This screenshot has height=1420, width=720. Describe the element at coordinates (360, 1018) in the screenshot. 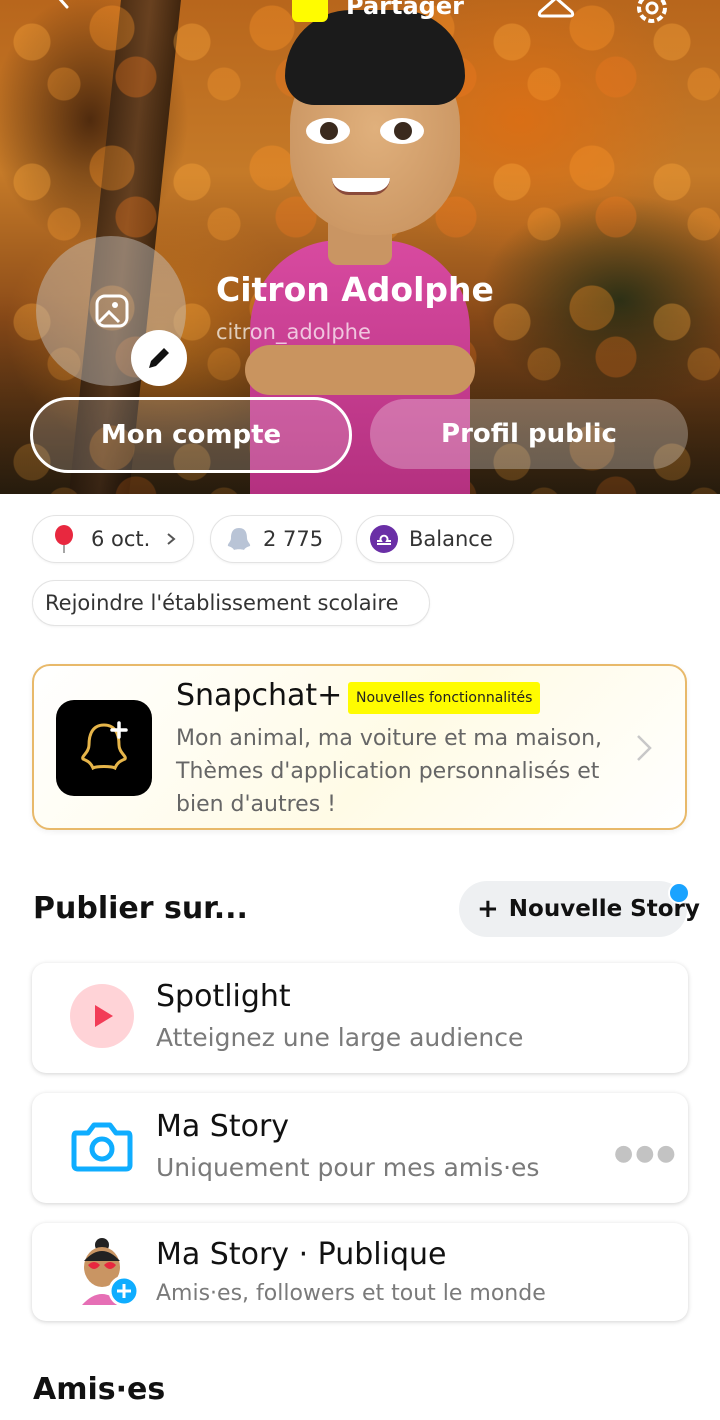

I see `spotlight-card: Spotlight Atteignez une large audience` at that location.